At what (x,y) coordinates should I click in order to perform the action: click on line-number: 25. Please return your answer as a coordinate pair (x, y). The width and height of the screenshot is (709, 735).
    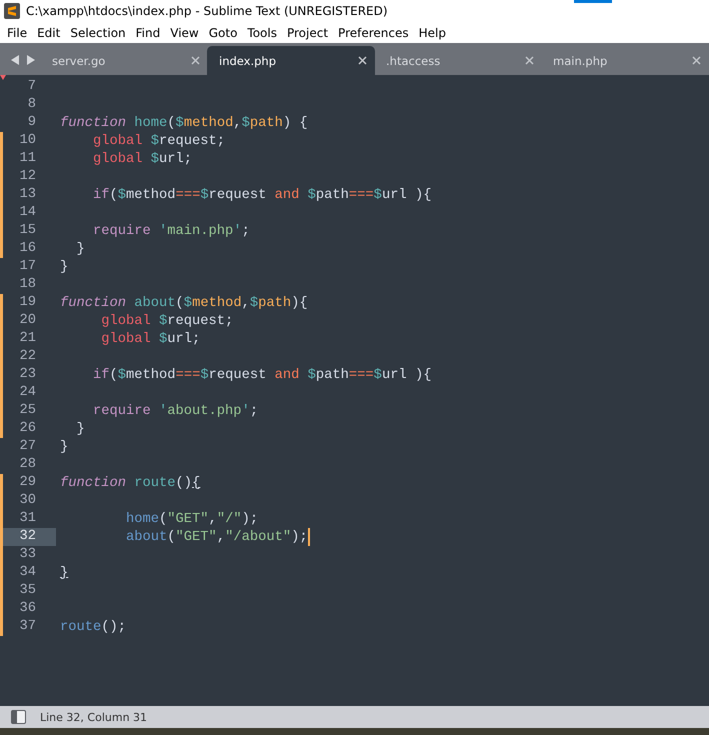
    Looking at the image, I should click on (27, 411).